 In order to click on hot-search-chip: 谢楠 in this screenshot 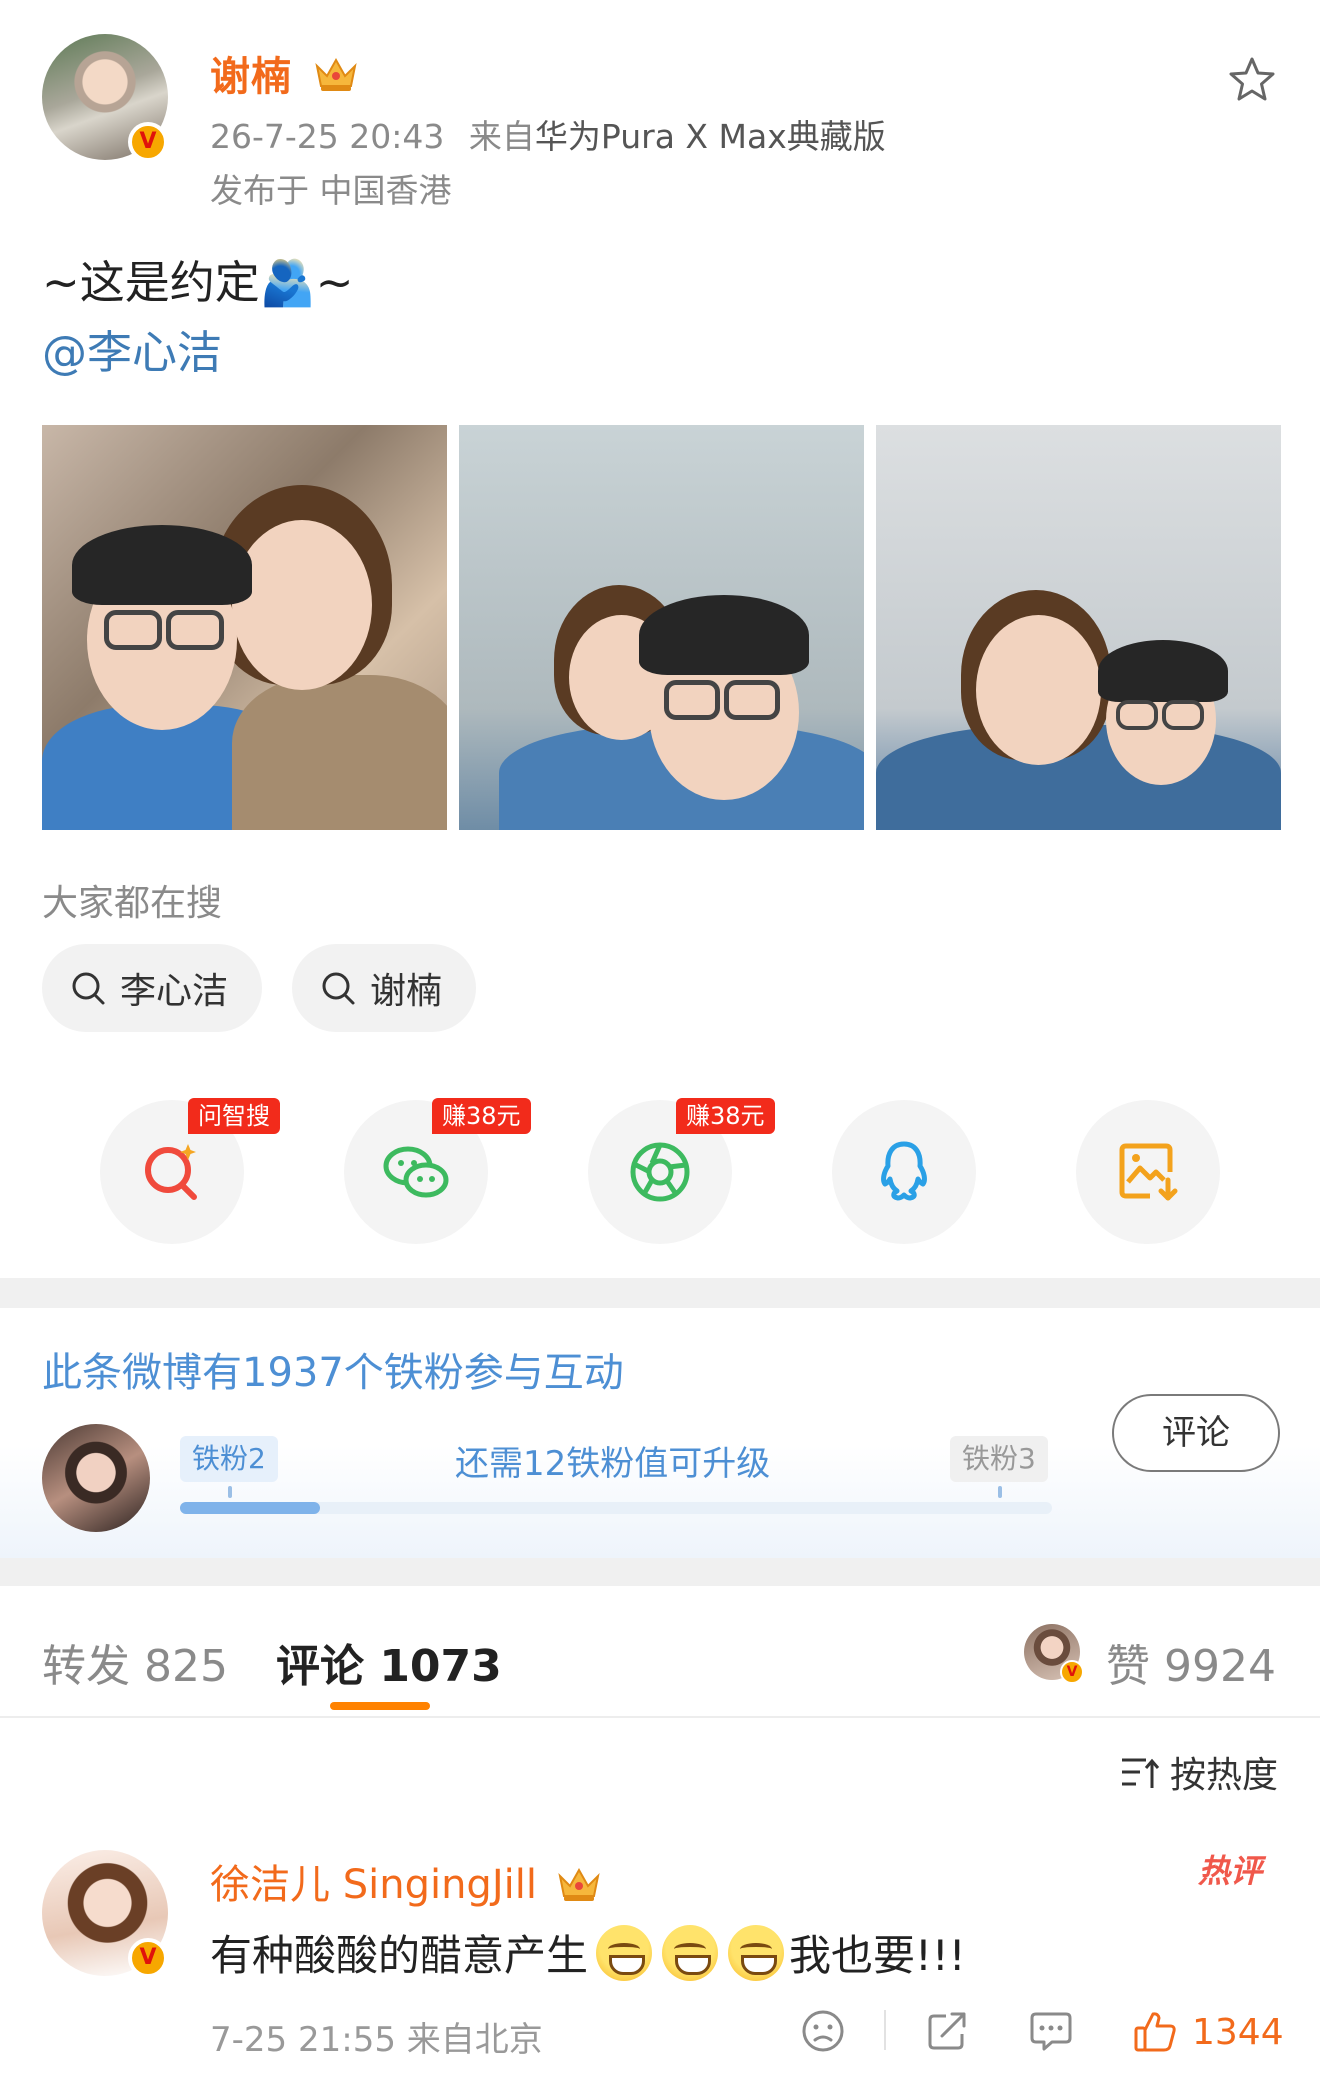, I will do `click(384, 988)`.